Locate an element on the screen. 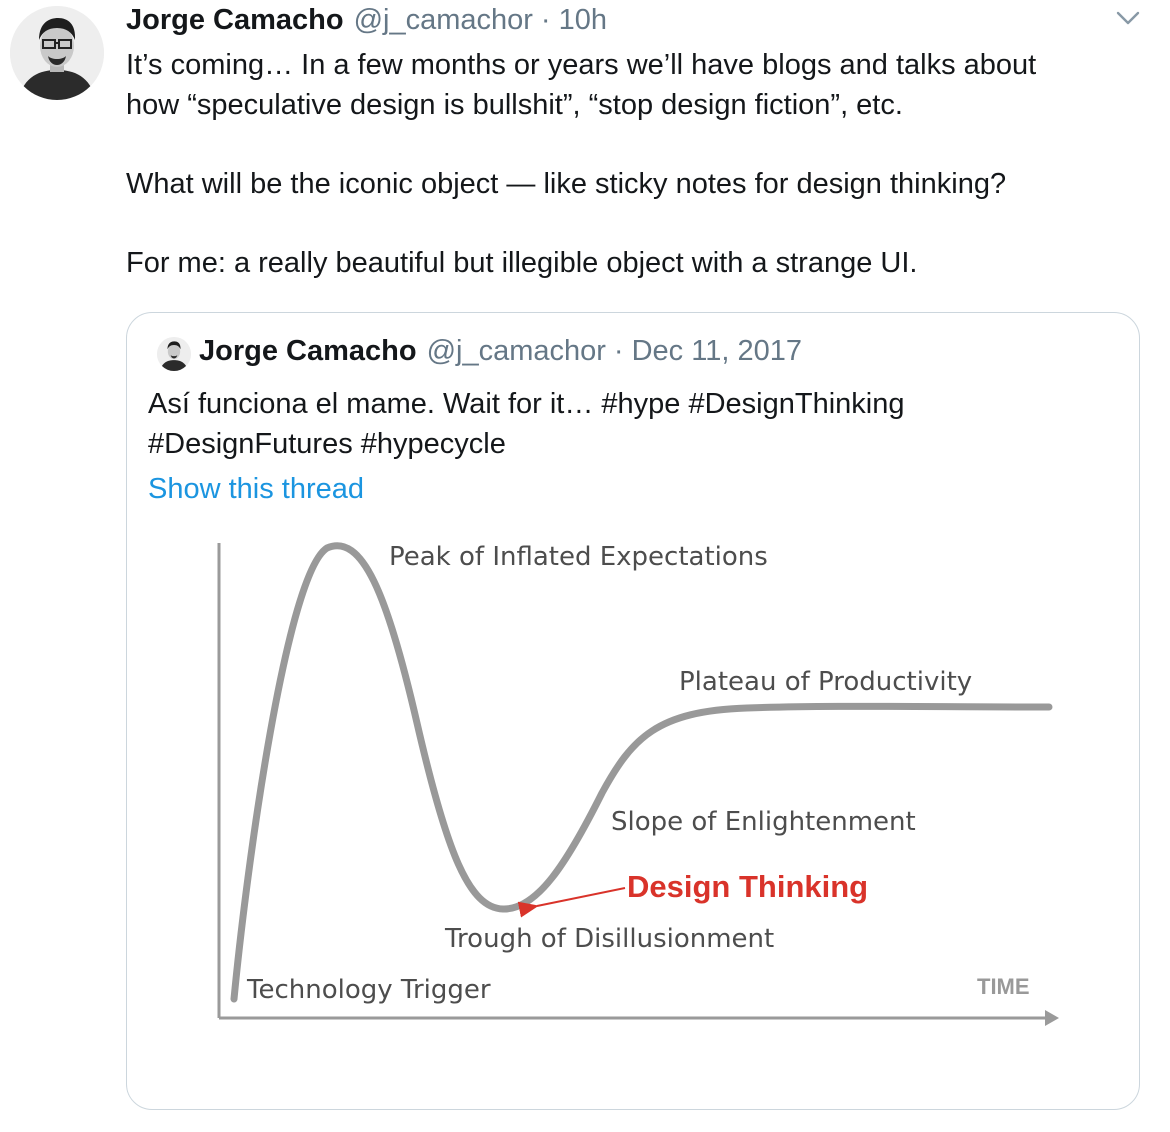 This screenshot has height=1132, width=1170. quoted-tweet-date: Dec 11, 2017 is located at coordinates (716, 351).